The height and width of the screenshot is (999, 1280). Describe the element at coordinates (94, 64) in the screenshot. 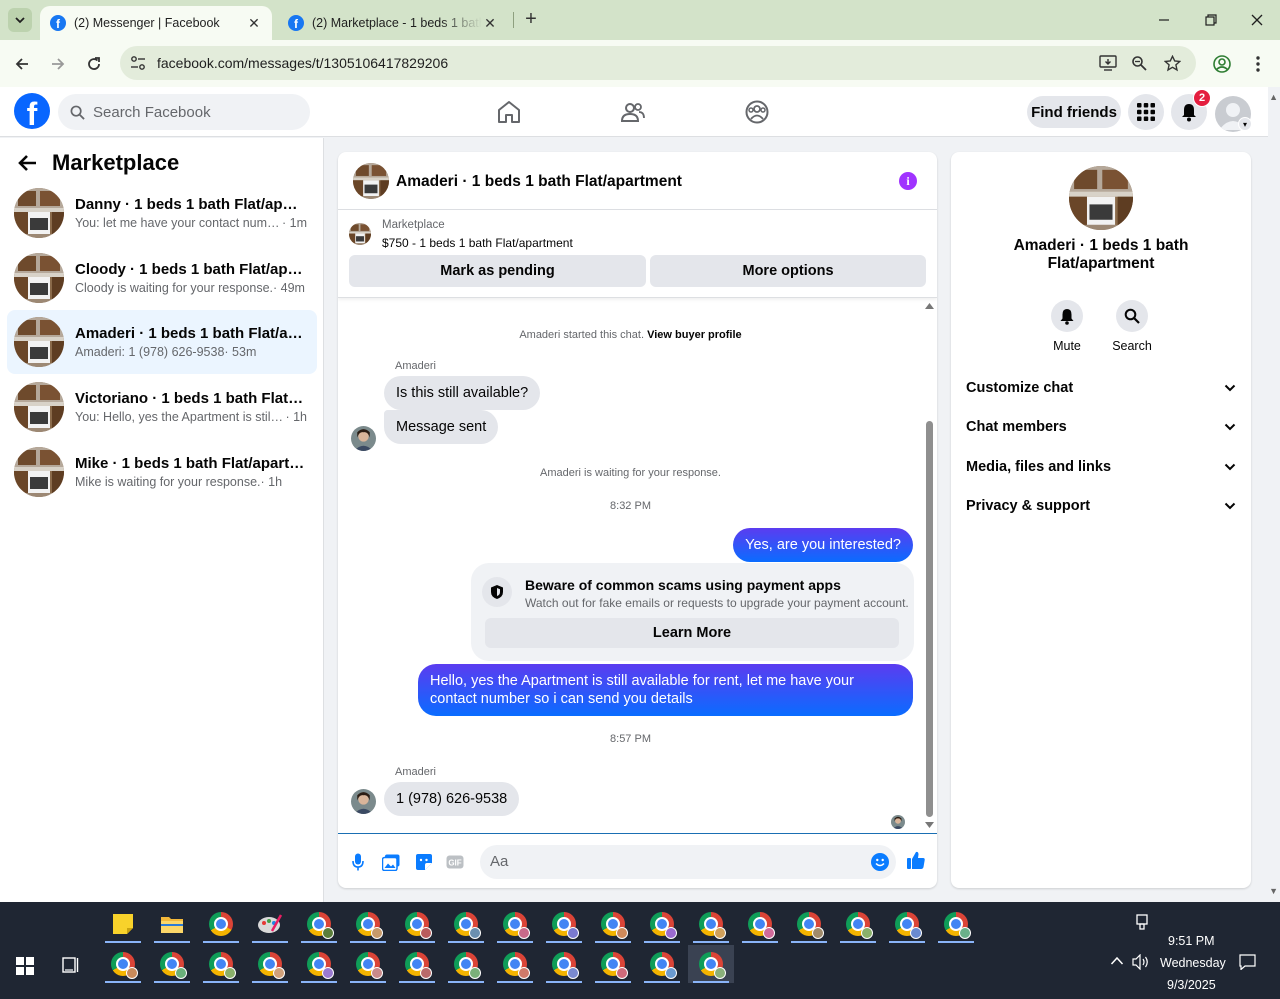

I see `reload-button` at that location.